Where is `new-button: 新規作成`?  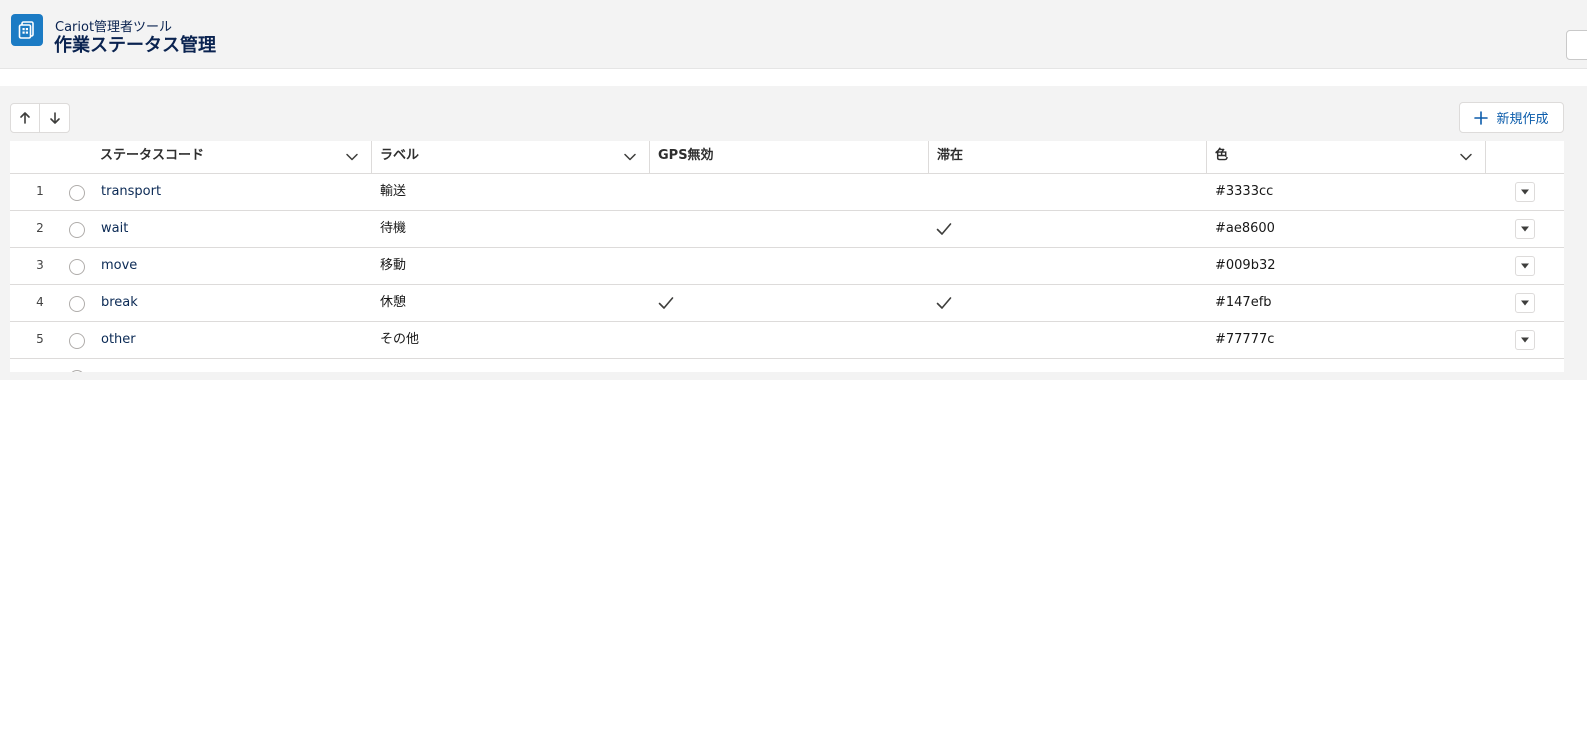
new-button: 新規作成 is located at coordinates (1511, 117).